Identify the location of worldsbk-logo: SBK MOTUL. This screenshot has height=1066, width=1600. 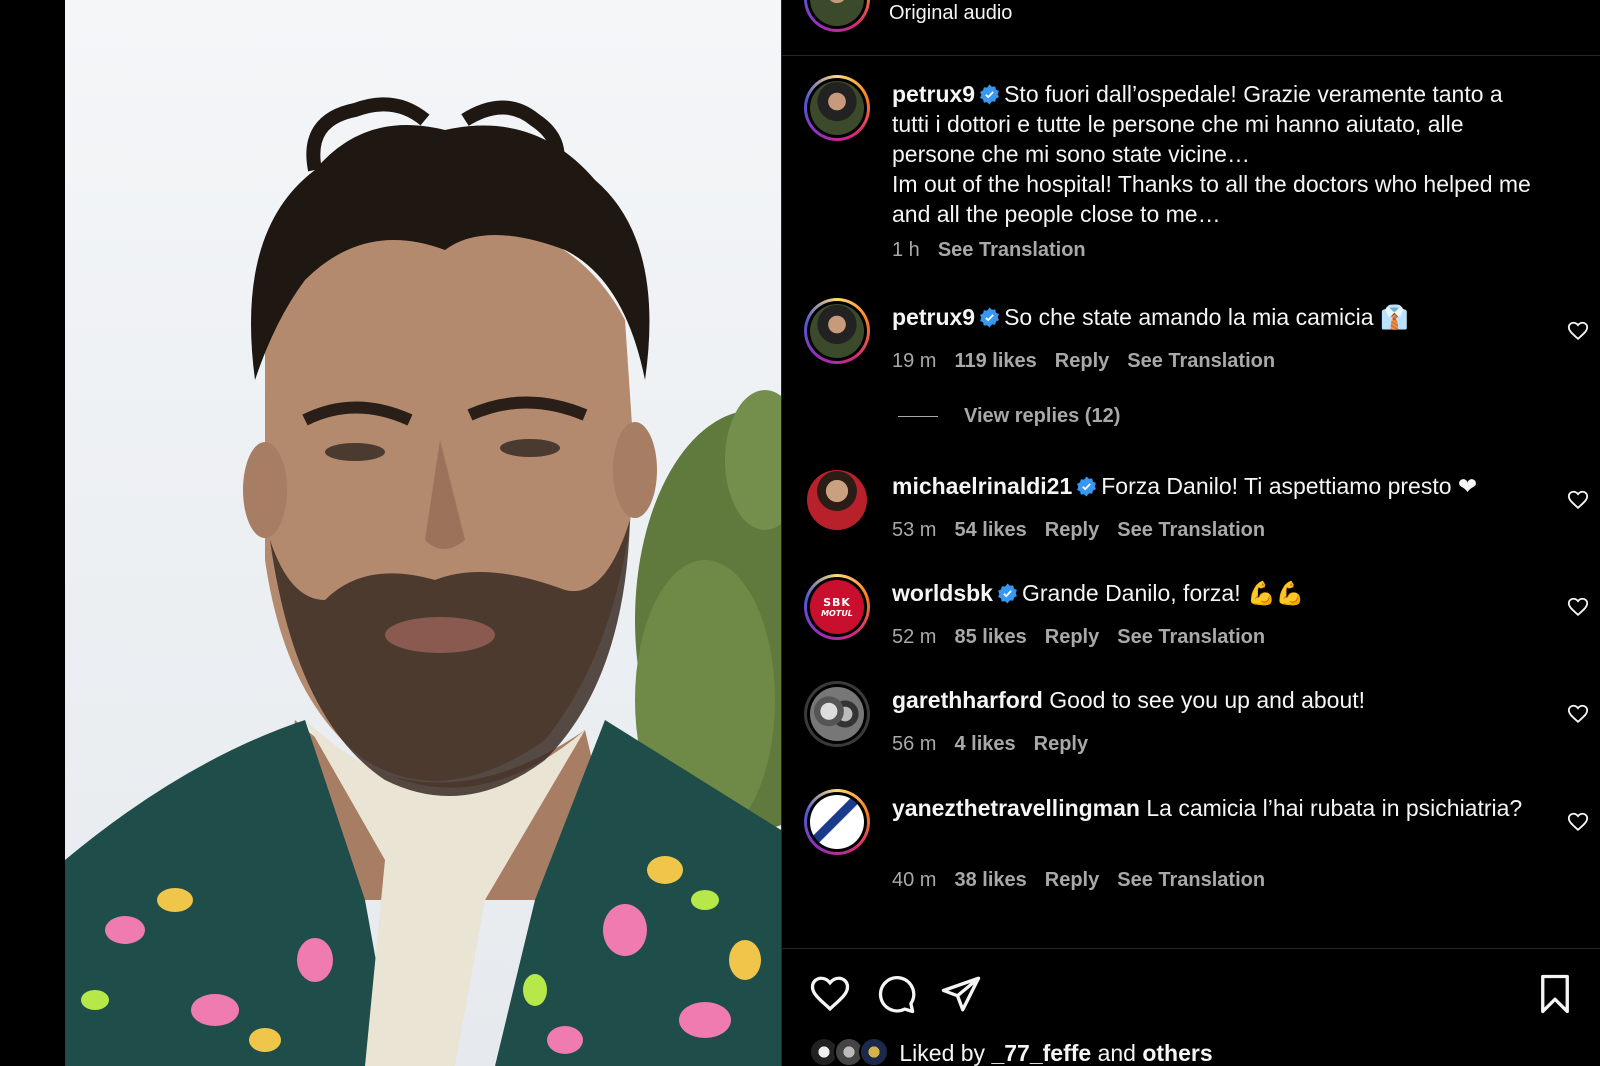
(837, 607).